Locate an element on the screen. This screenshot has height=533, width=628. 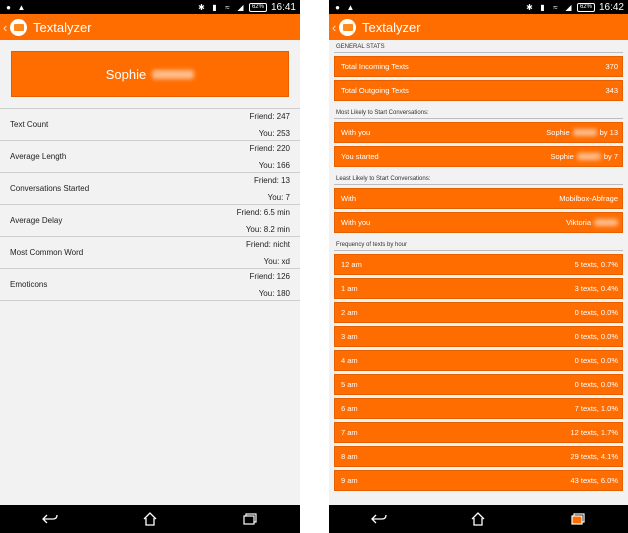
contact-banner: Sophie is located at coordinates (150, 74).